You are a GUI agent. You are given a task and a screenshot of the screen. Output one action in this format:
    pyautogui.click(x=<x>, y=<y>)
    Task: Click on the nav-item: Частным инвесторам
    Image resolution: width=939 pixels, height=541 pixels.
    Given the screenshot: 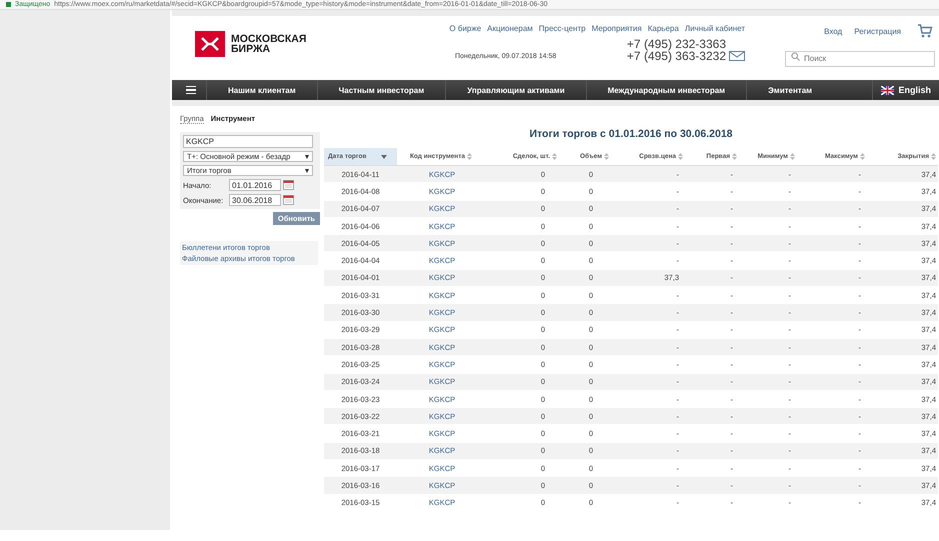 What is the action you would take?
    pyautogui.click(x=381, y=90)
    